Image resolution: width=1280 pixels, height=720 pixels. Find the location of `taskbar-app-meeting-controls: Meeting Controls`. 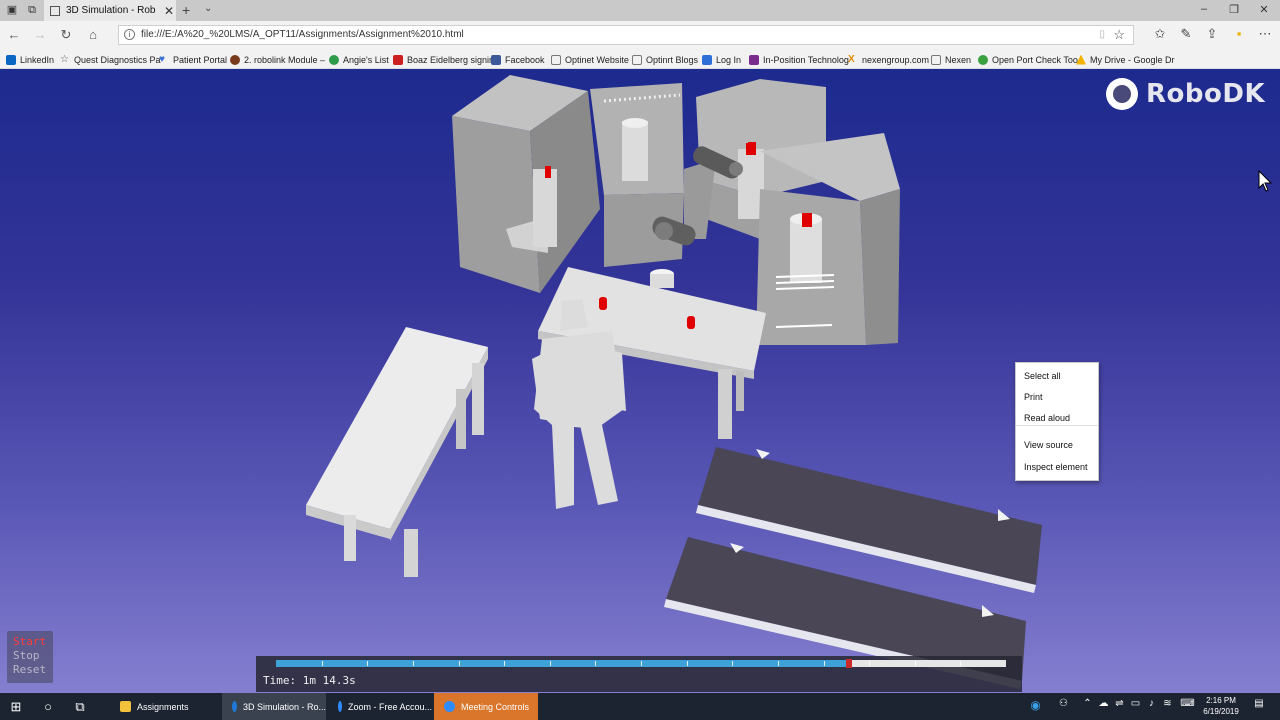

taskbar-app-meeting-controls: Meeting Controls is located at coordinates (486, 706).